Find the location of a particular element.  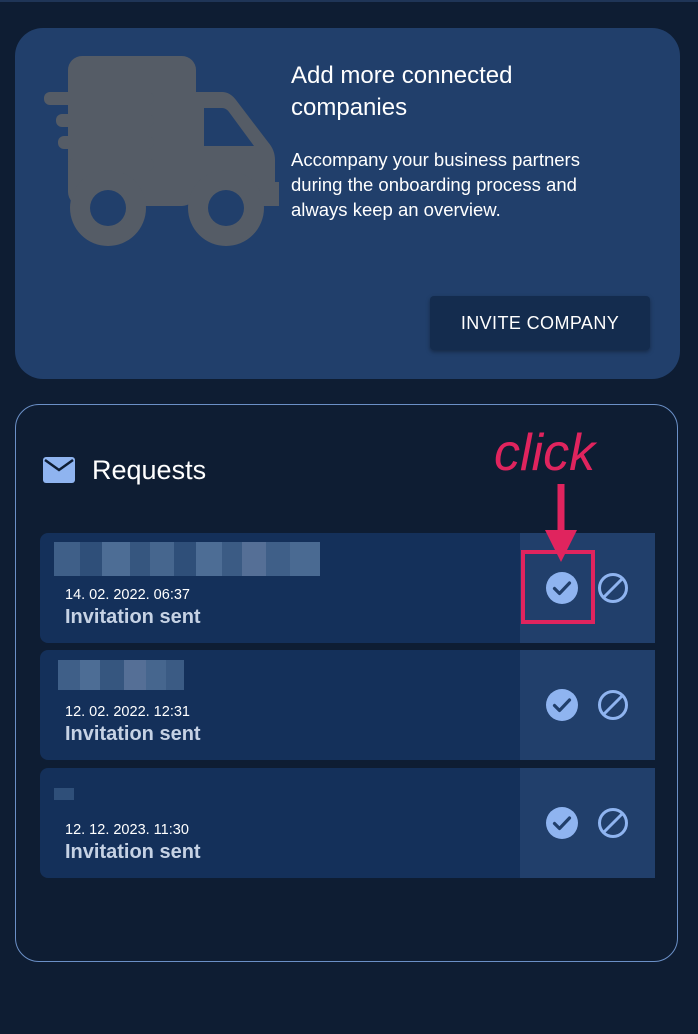

invite-company-button: INVITE COMPANY is located at coordinates (540, 323).